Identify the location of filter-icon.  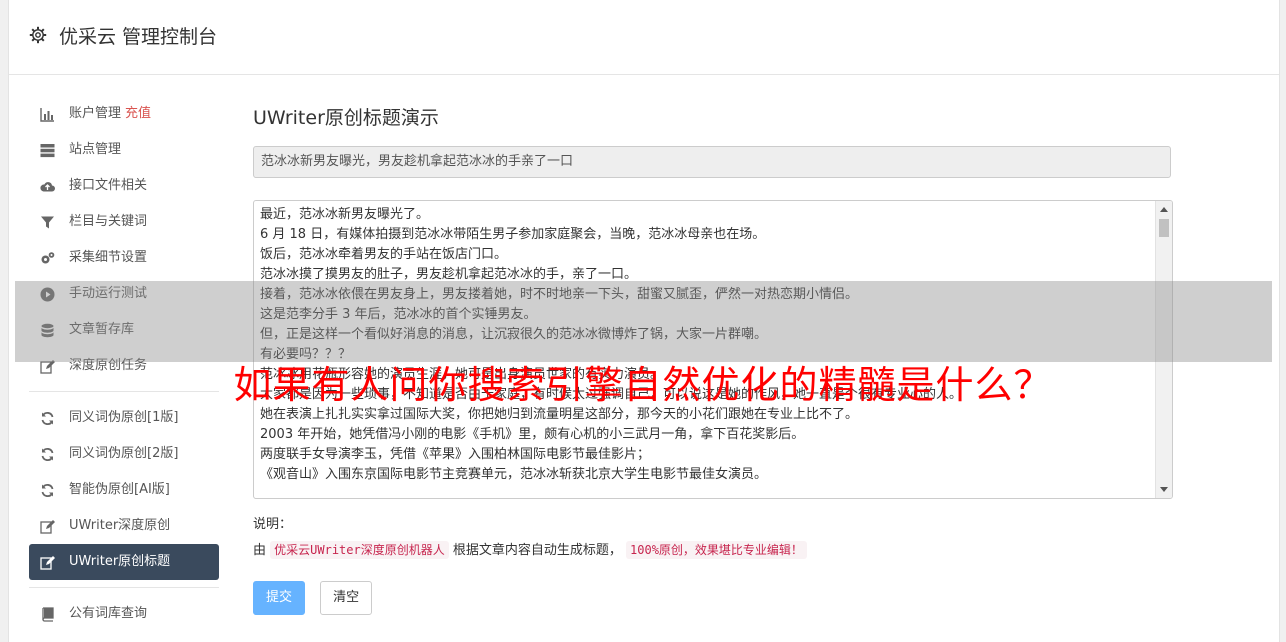
(47, 222).